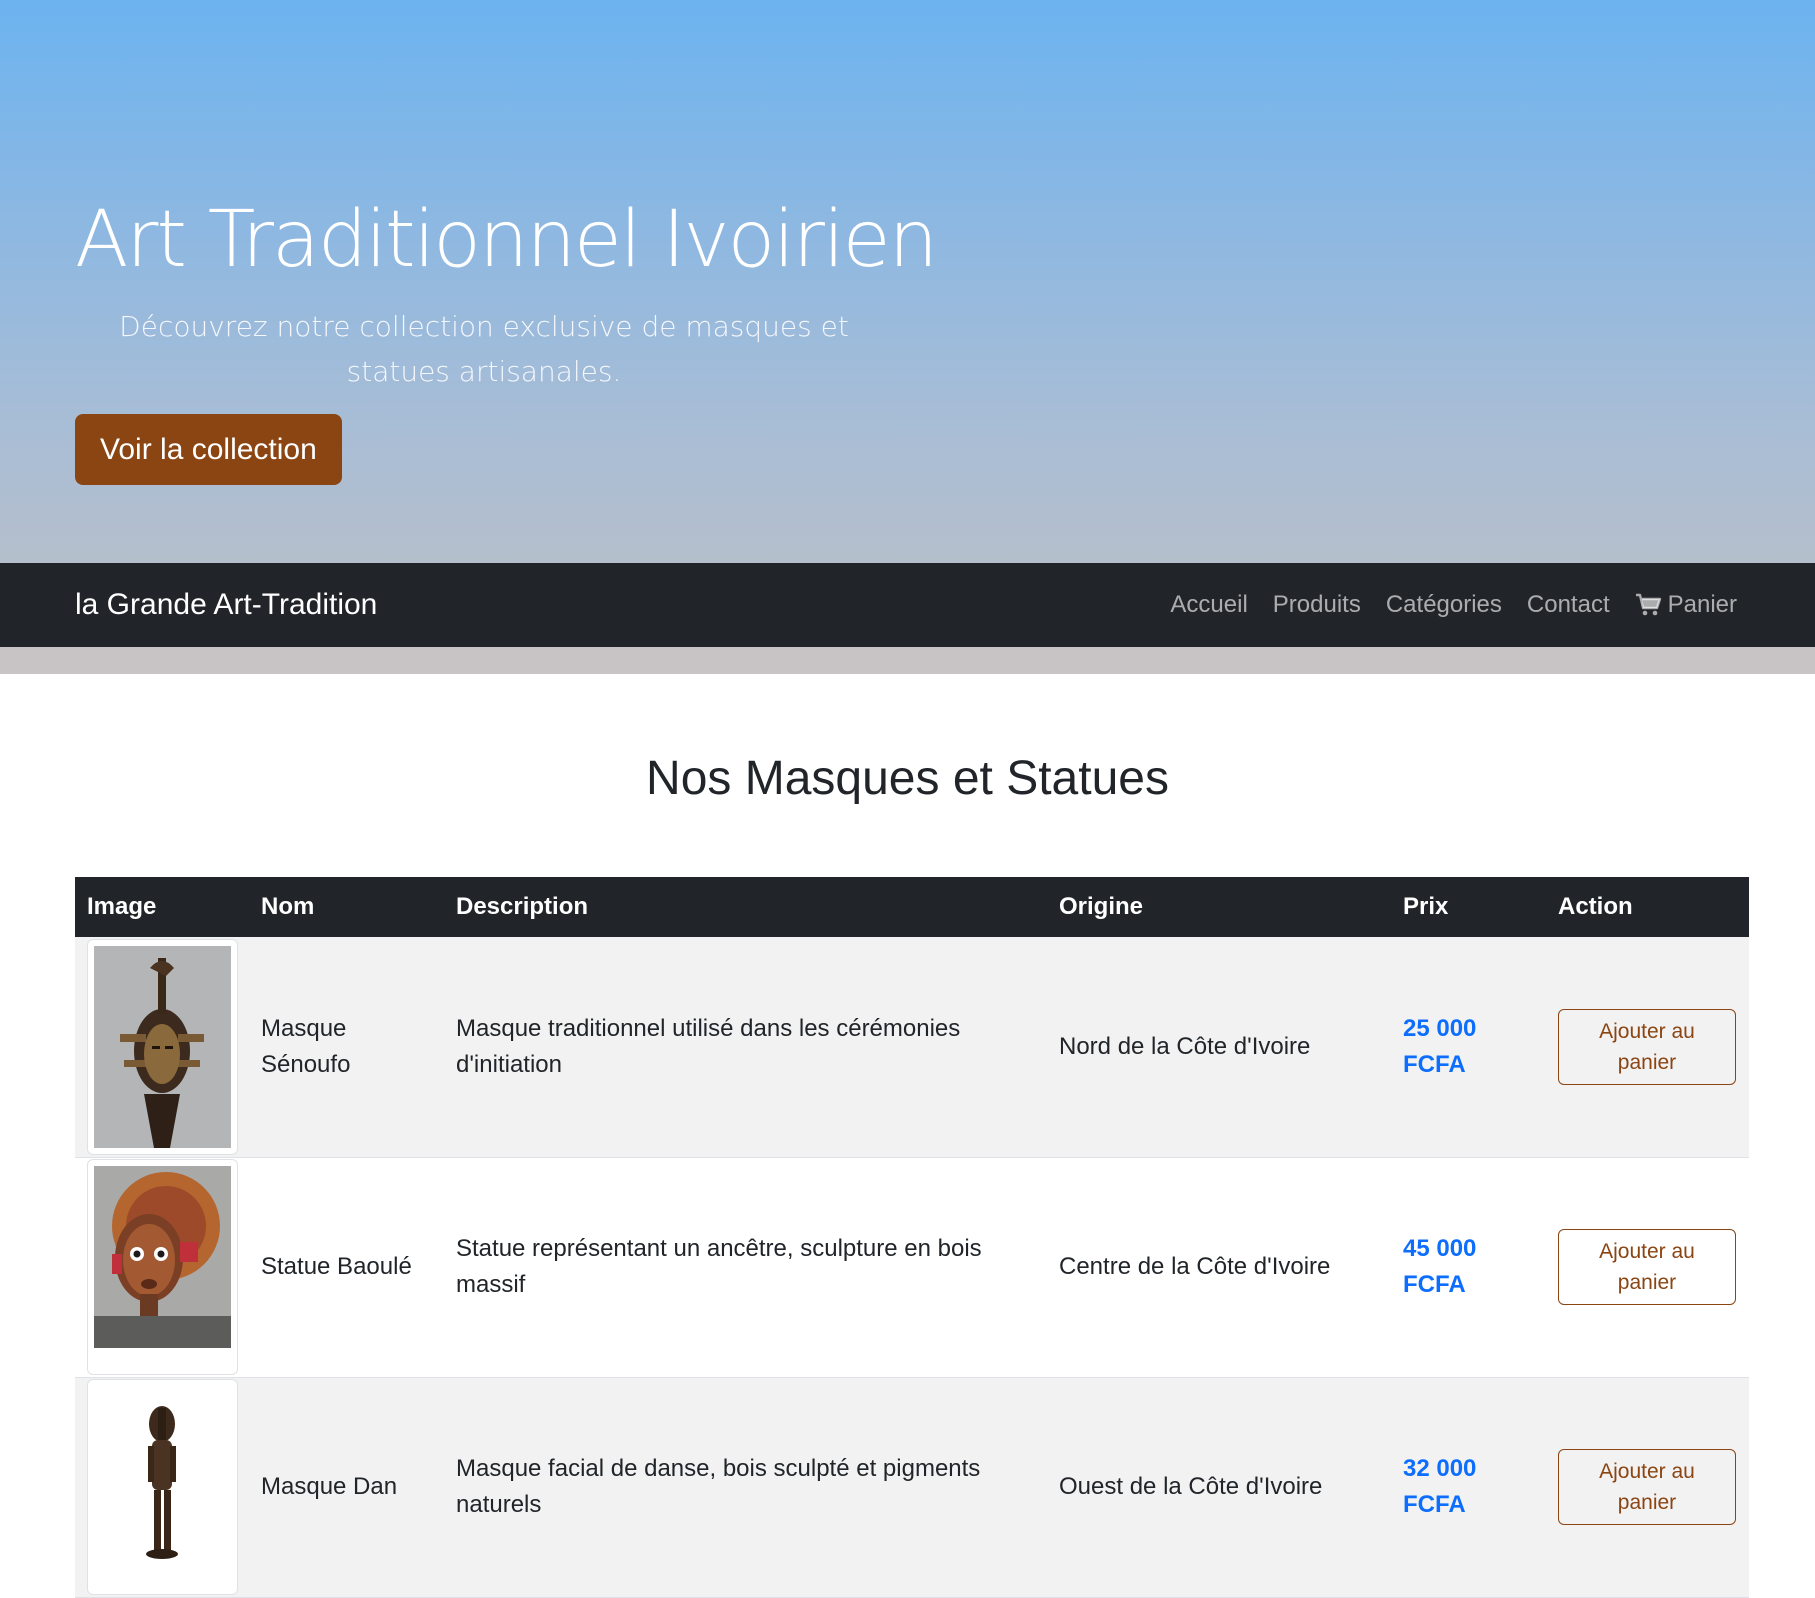 The width and height of the screenshot is (1815, 1598). I want to click on product-price: 45 000 FCFA, so click(1468, 1267).